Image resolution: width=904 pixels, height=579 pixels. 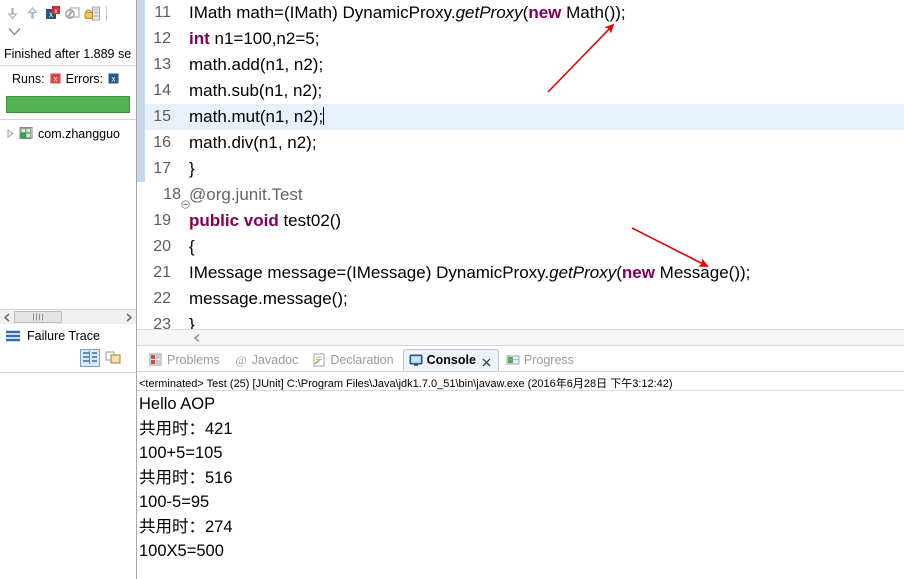 I want to click on editor-horizontal-scrollbar, so click(x=520, y=337).